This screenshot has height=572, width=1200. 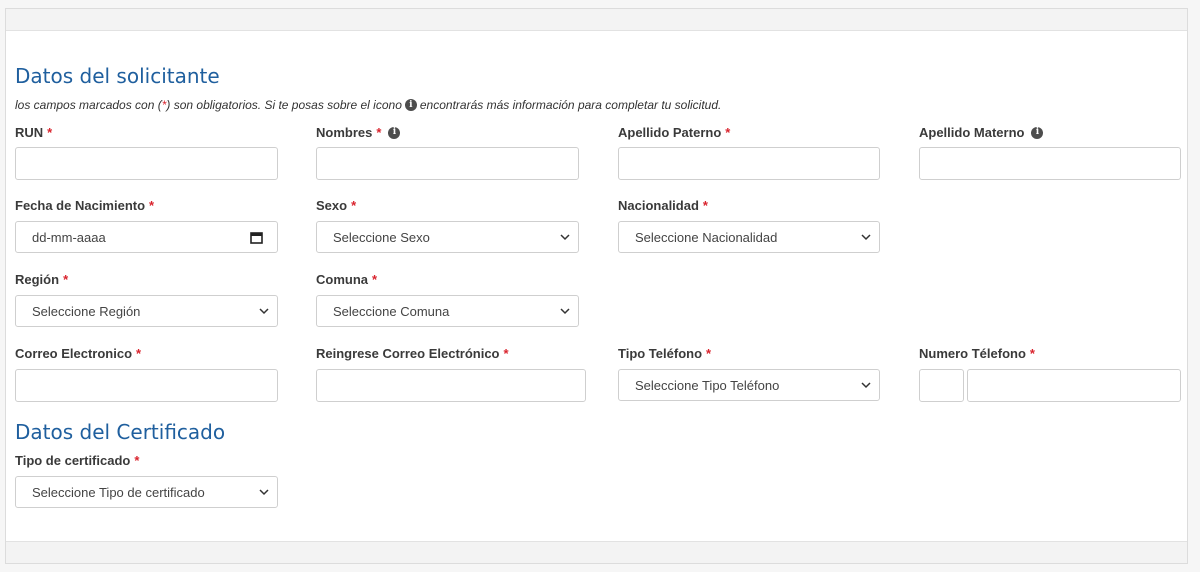 I want to click on note-text-1: los campos marcados con (, so click(x=88, y=105).